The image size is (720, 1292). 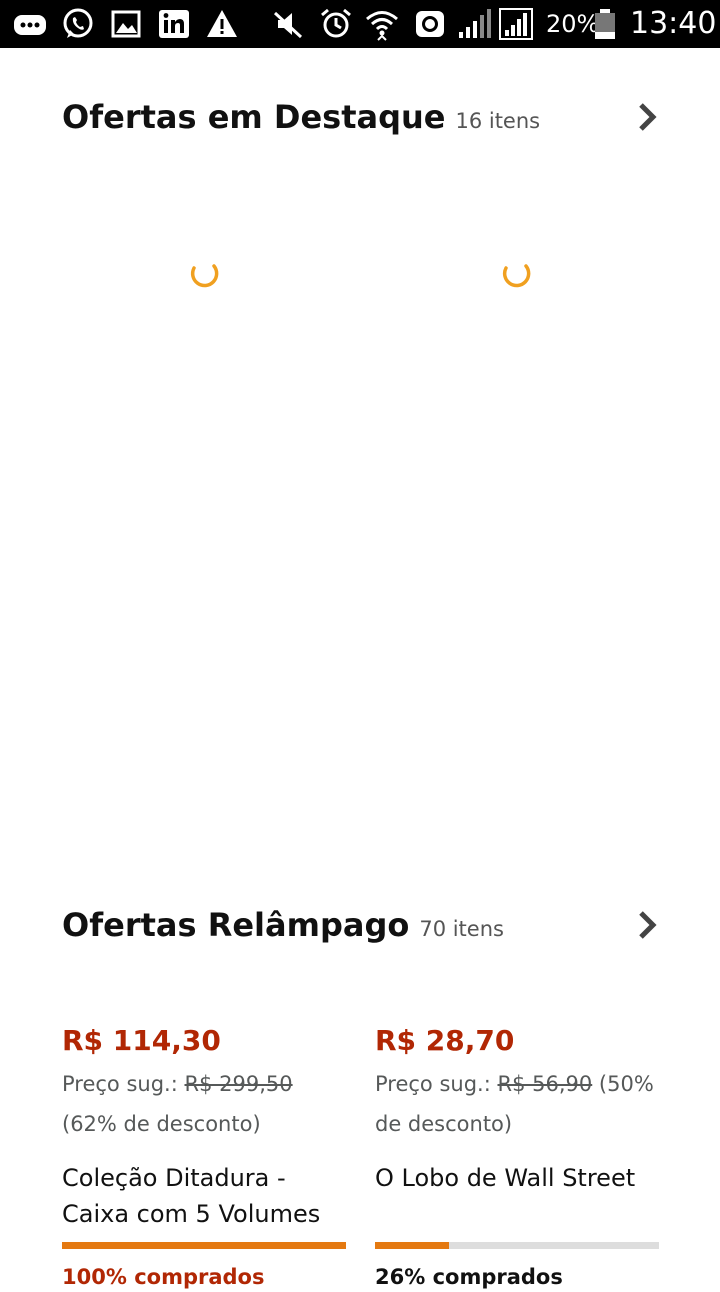 What do you see at coordinates (30, 24) in the screenshot?
I see `message-icon` at bounding box center [30, 24].